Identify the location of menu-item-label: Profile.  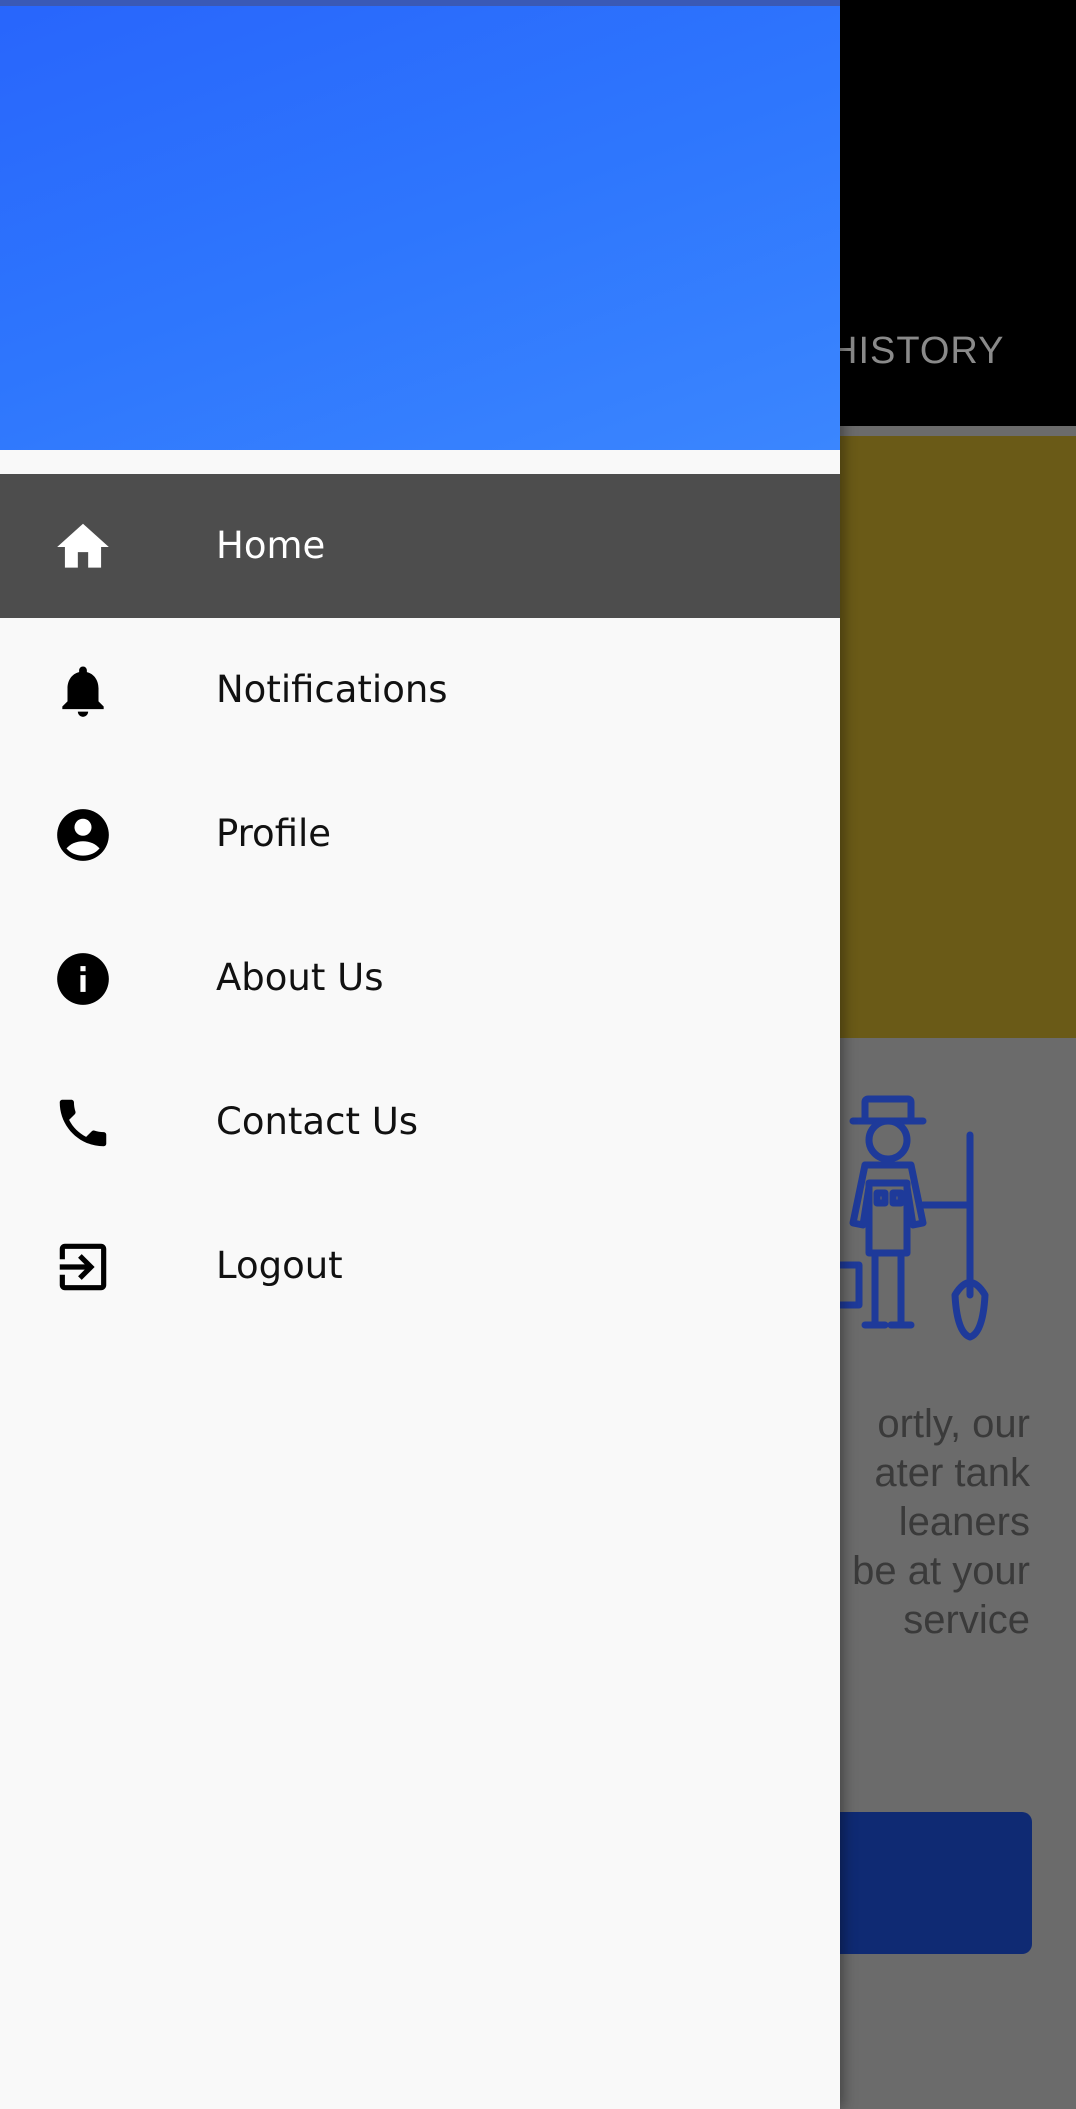
(274, 833).